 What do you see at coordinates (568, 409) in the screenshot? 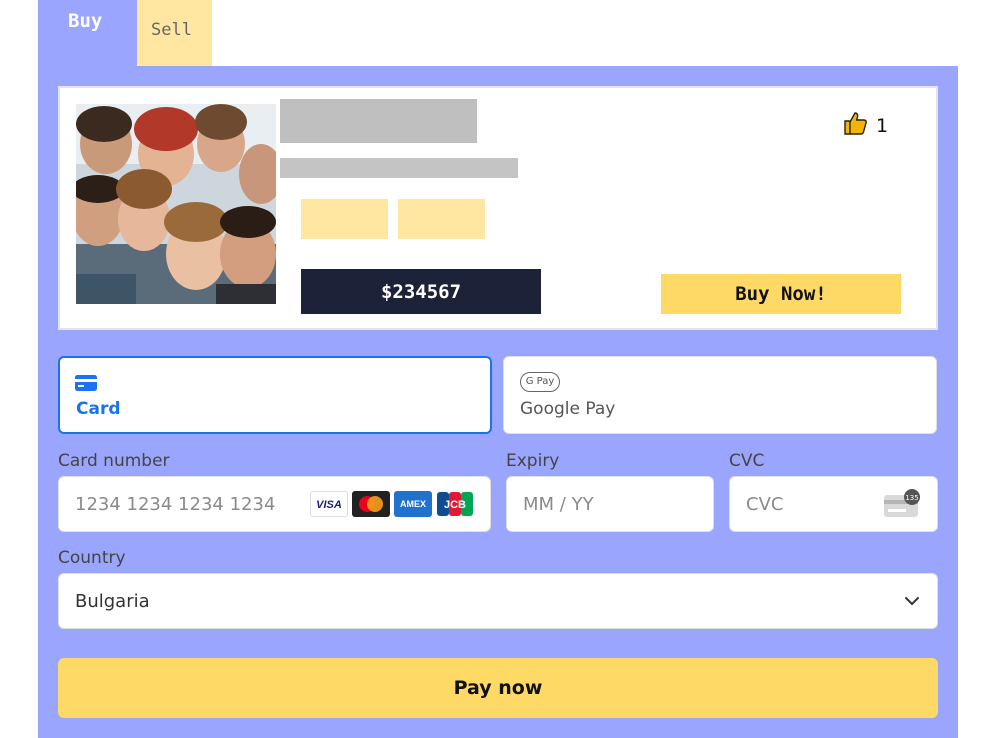
I see `google-pay-label: Google Pay` at bounding box center [568, 409].